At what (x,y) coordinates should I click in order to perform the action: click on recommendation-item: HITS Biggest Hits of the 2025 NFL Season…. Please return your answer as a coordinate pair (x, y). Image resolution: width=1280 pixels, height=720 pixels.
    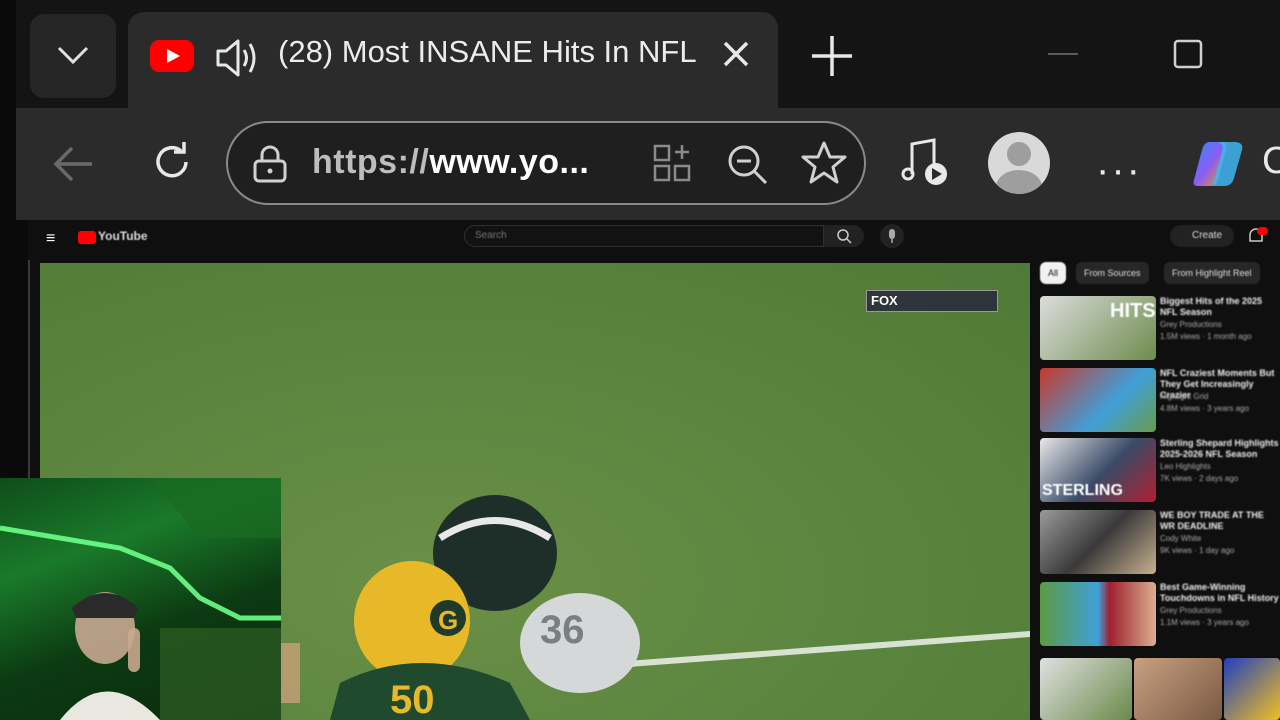
    Looking at the image, I should click on (1160, 329).